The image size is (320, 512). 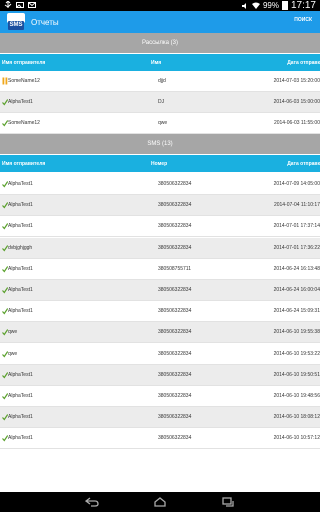 I want to click on home-icon, so click(x=160, y=502).